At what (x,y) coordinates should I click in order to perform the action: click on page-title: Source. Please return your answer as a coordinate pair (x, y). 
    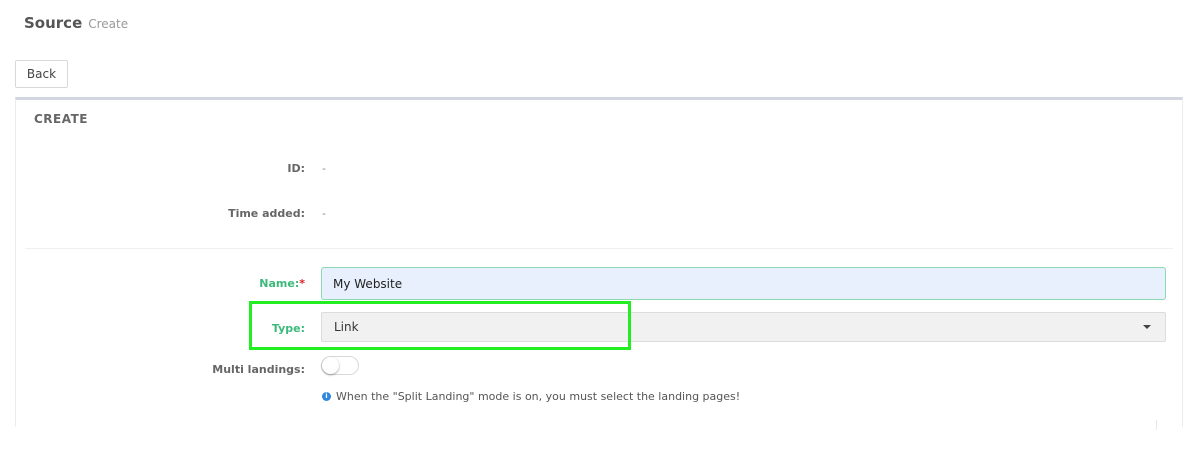
    Looking at the image, I should click on (53, 23).